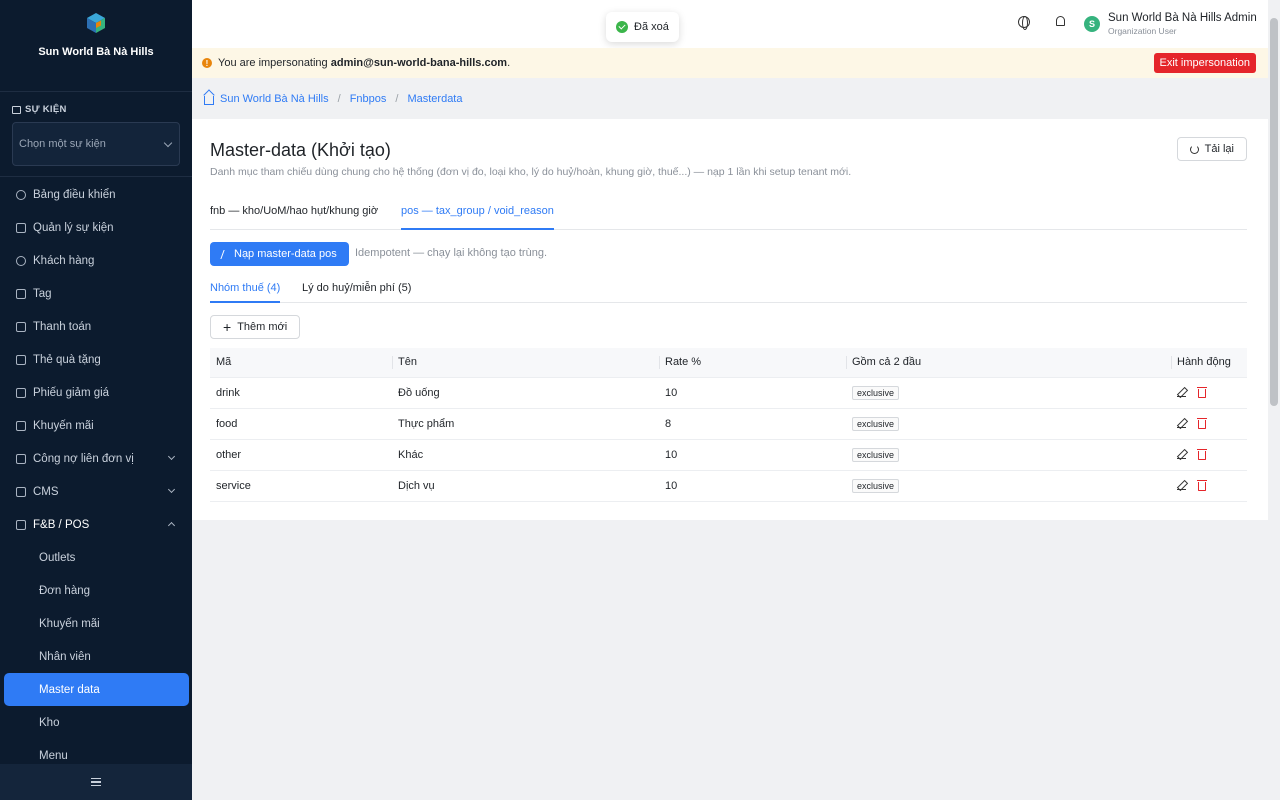  Describe the element at coordinates (96, 194) in the screenshot. I see `sidebar-item-dashboard: Bảng điều khiển` at that location.